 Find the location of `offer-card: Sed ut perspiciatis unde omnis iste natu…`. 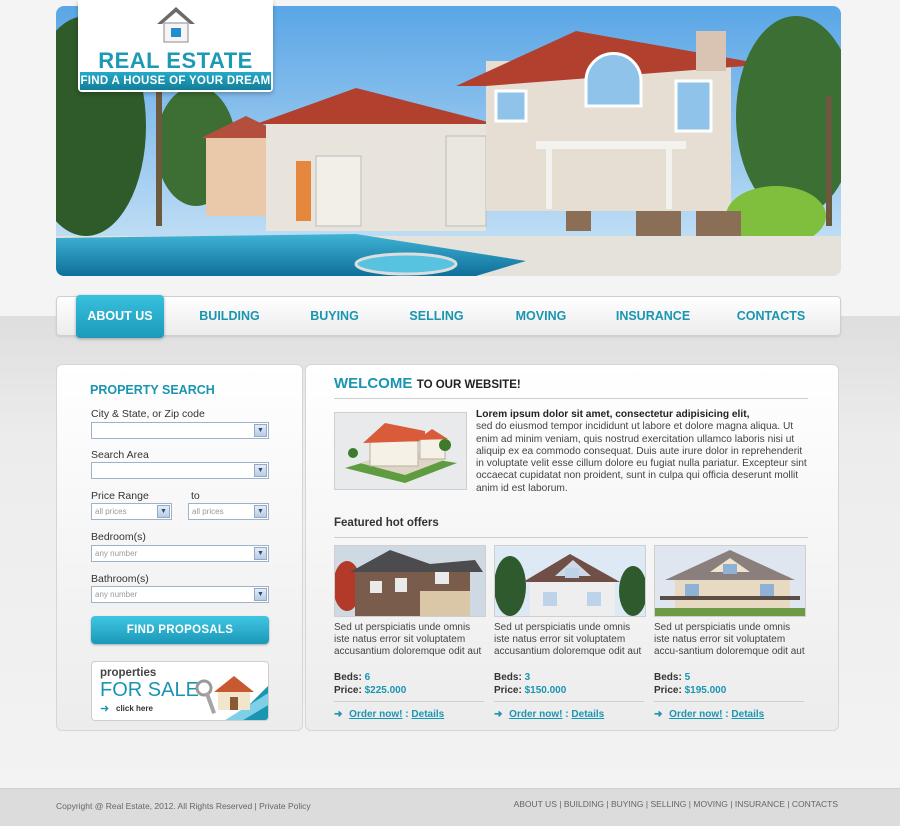

offer-card: Sed ut perspiciatis unde omnis iste natu… is located at coordinates (730, 632).